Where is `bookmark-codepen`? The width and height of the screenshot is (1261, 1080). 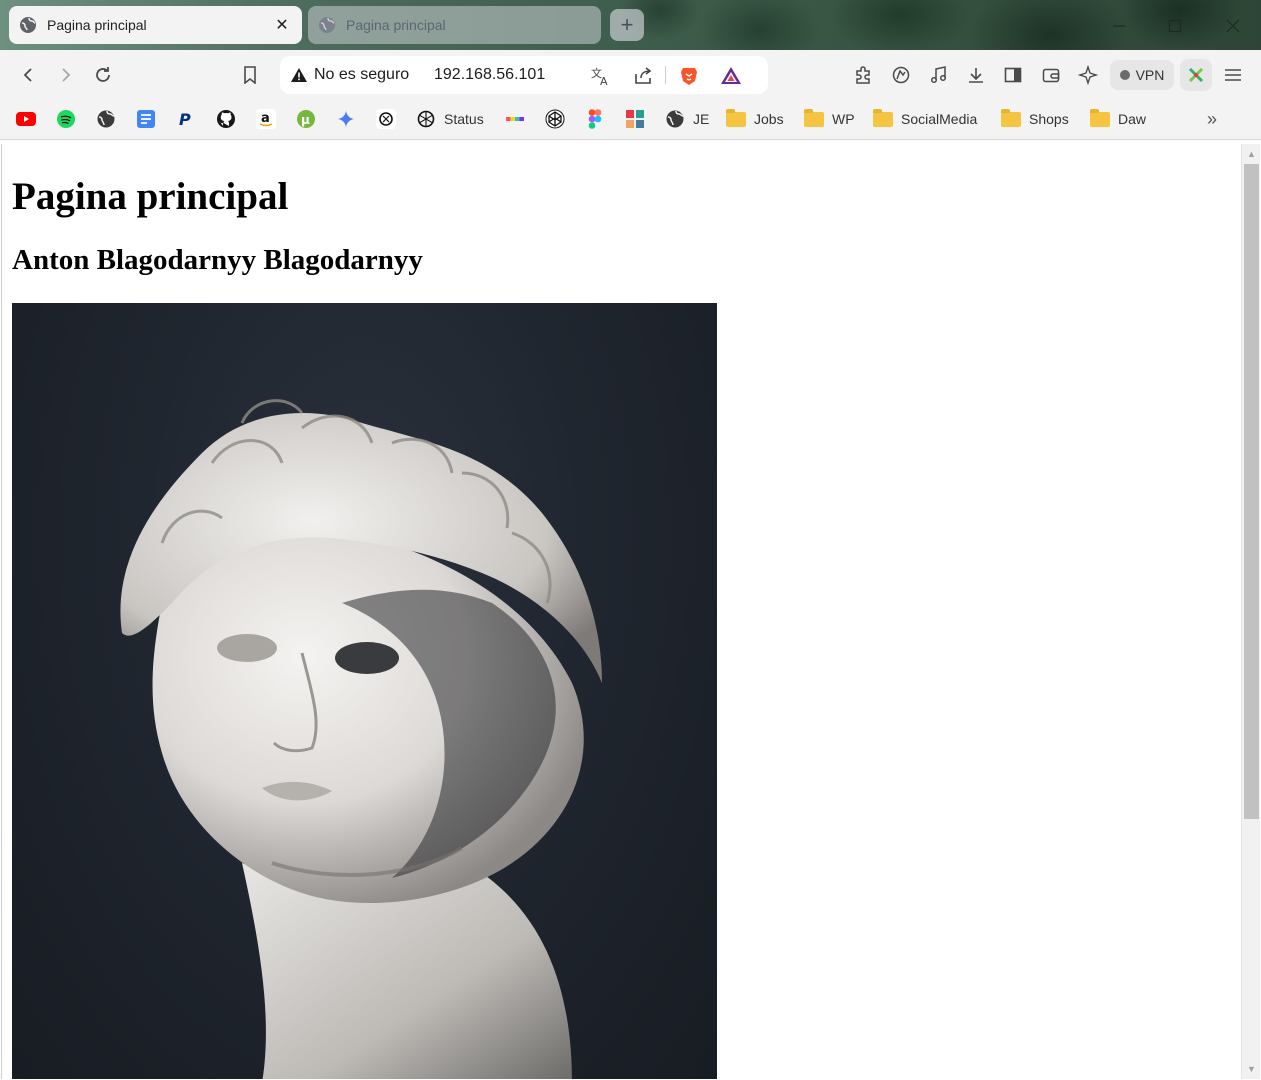
bookmark-codepen is located at coordinates (555, 119).